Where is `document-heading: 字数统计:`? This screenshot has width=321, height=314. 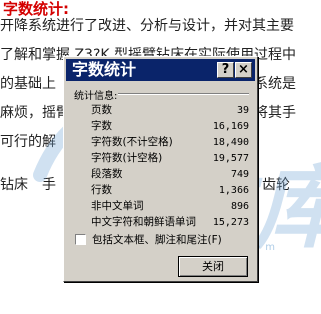
document-heading: 字数统计: is located at coordinates (36, 9).